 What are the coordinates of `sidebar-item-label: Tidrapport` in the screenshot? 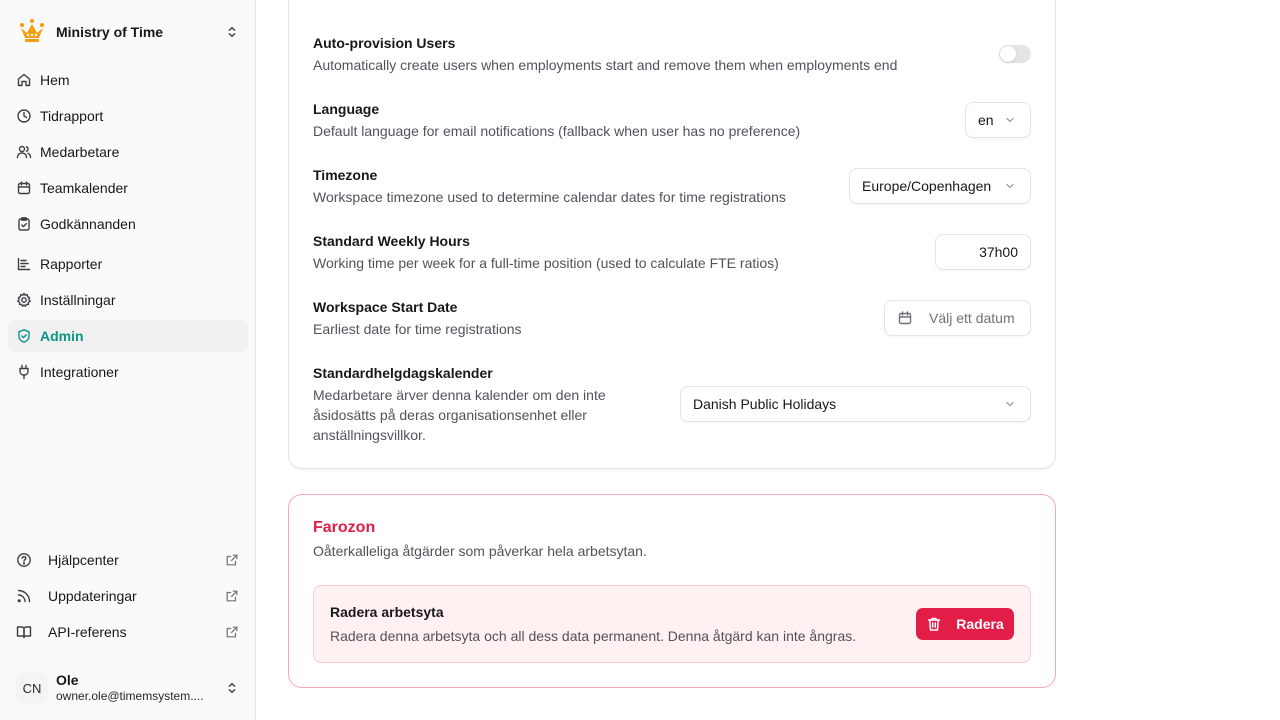 It's located at (72, 116).